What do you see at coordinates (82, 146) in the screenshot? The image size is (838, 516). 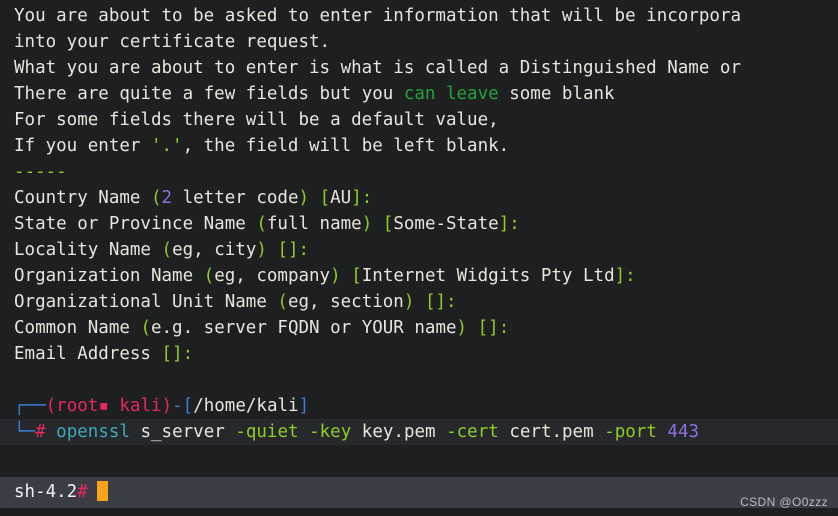 I see `intro-text-6a: If you enter` at bounding box center [82, 146].